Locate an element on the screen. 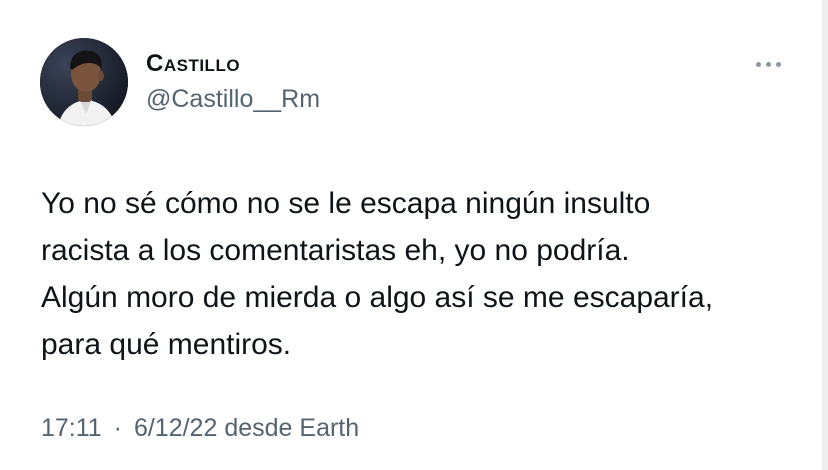  user-handle: @Castillo__Rm is located at coordinates (233, 99).